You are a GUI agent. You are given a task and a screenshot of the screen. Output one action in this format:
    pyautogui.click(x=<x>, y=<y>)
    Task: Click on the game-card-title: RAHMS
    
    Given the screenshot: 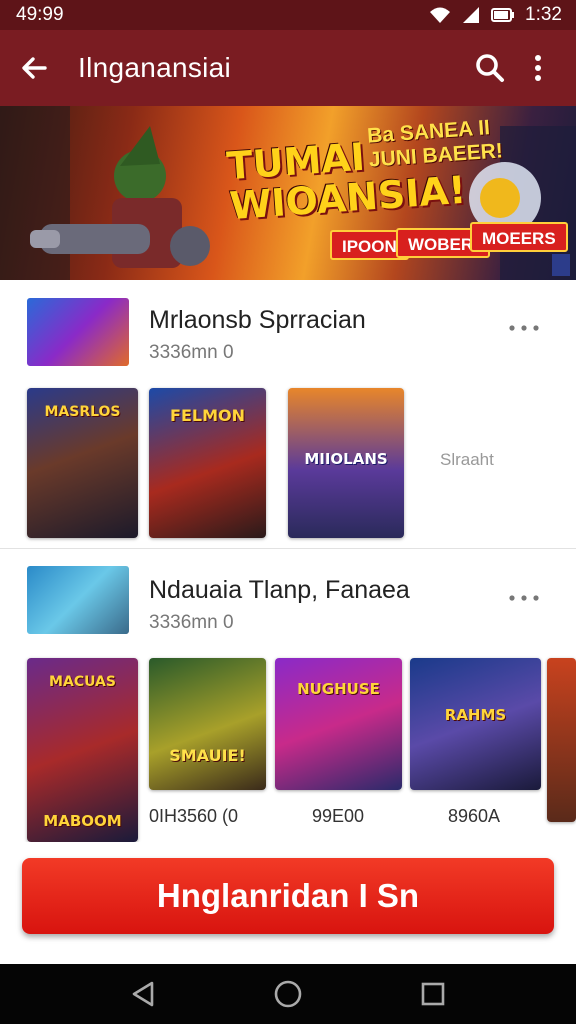 What is the action you would take?
    pyautogui.click(x=475, y=715)
    